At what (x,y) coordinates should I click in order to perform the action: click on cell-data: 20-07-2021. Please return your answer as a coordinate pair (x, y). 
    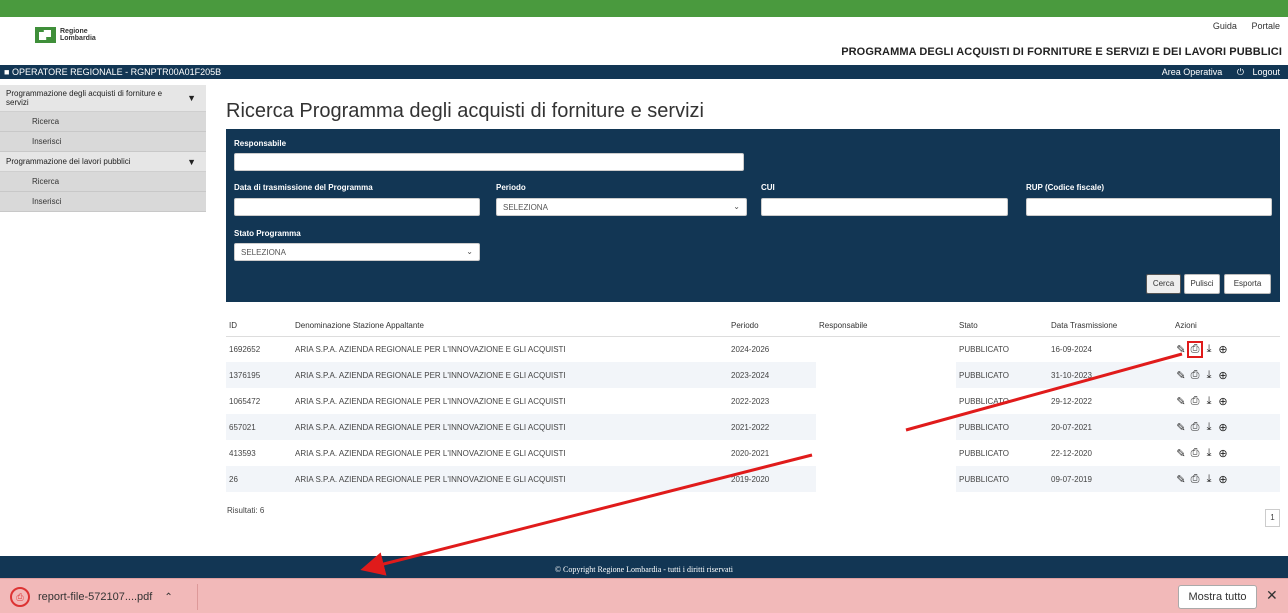
    Looking at the image, I should click on (1110, 427).